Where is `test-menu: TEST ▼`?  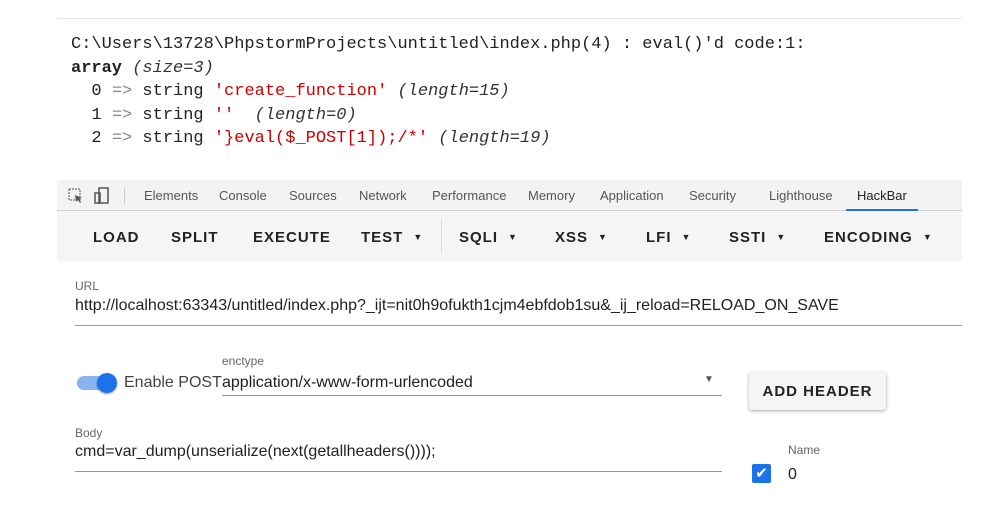 test-menu: TEST ▼ is located at coordinates (392, 237).